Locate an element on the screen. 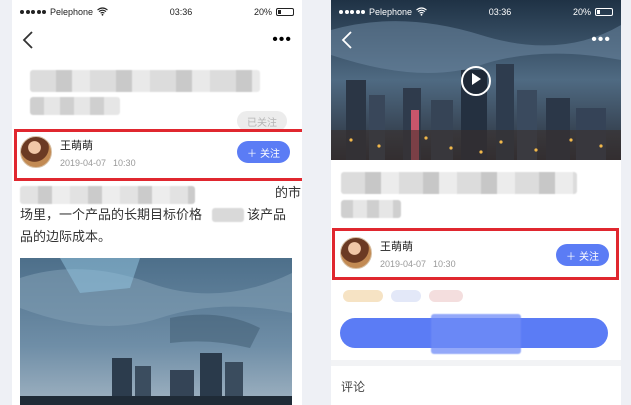 The height and width of the screenshot is (405, 631). play-icon is located at coordinates (476, 81).